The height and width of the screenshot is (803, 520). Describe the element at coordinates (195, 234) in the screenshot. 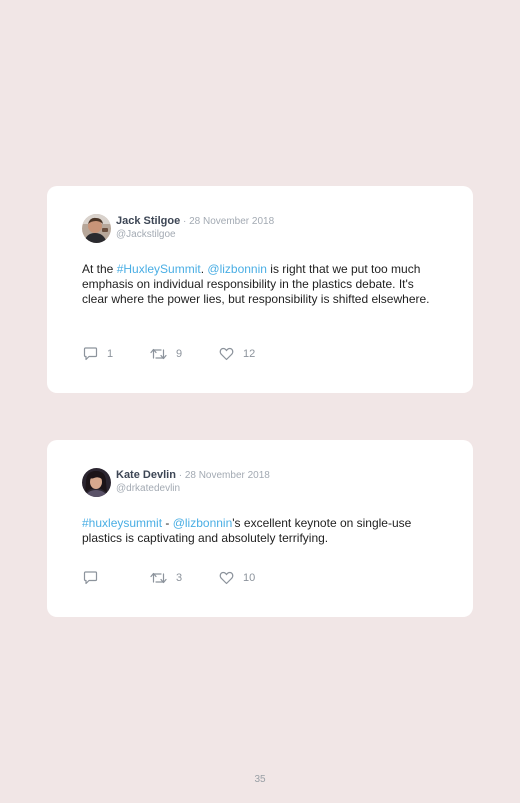

I see `author-handle: @Jackstilgoe` at that location.